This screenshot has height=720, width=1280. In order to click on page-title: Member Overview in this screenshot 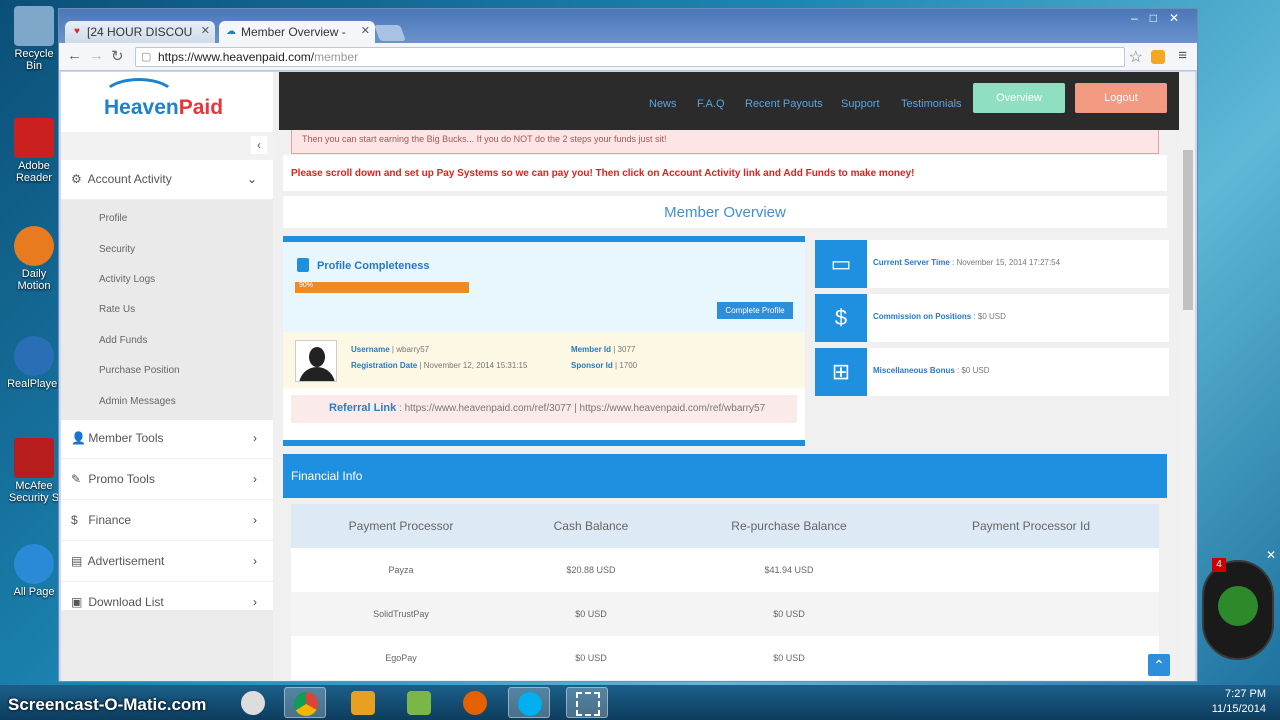, I will do `click(725, 212)`.